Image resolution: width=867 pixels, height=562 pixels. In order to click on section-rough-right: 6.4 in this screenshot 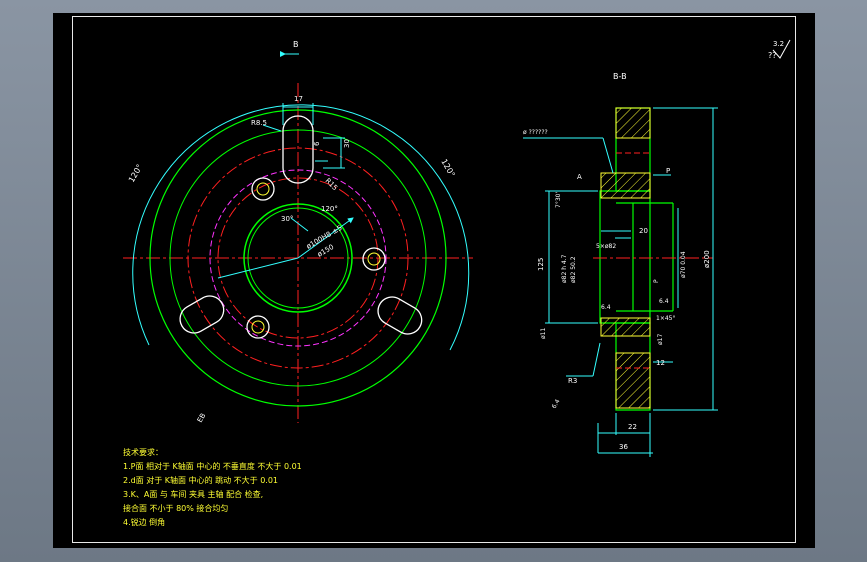, I will do `click(664, 301)`.